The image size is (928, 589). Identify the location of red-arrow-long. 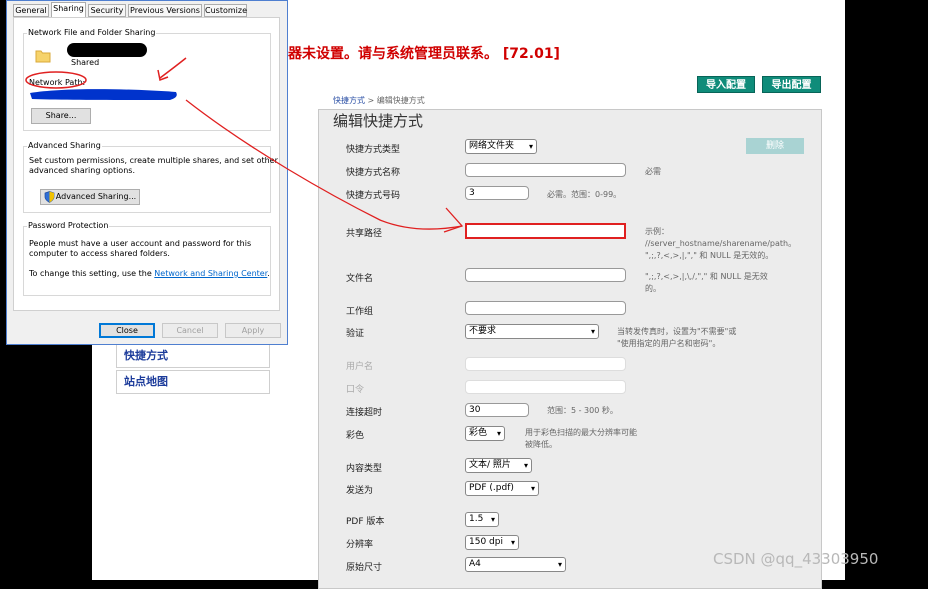
(324, 164).